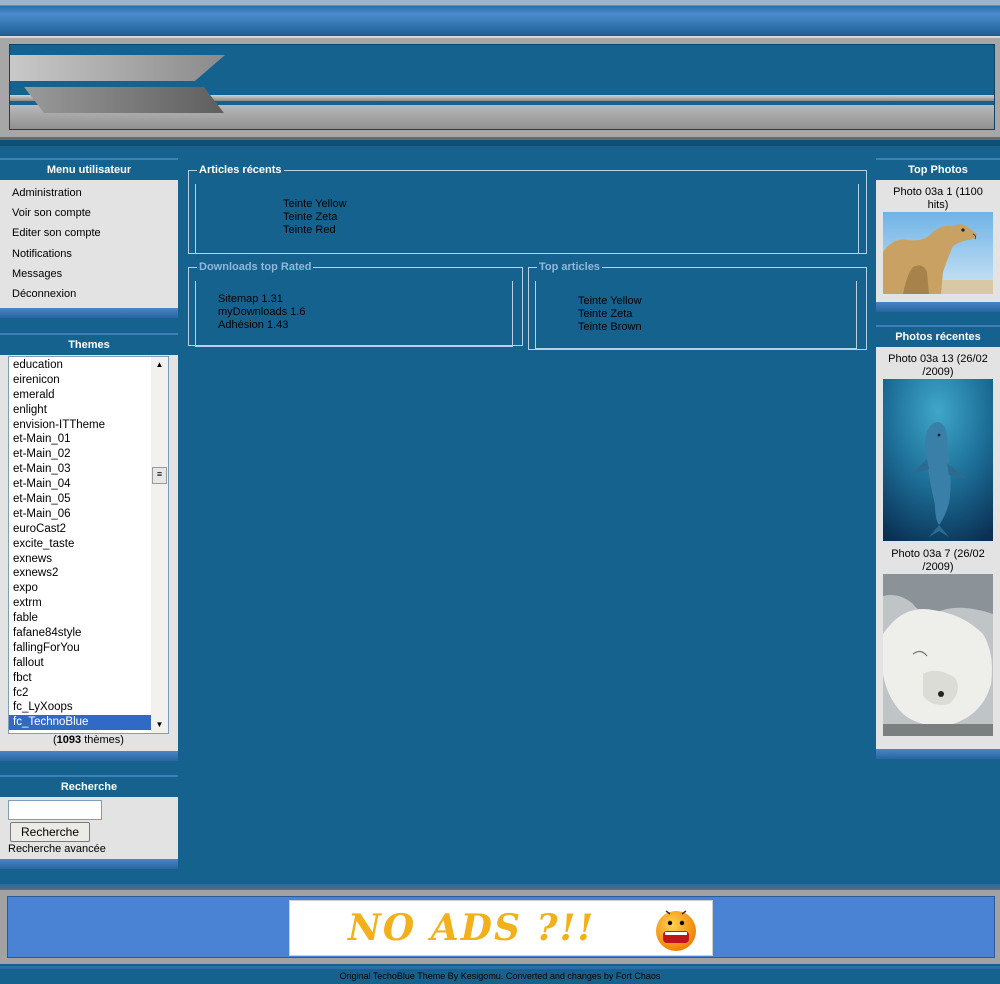 The height and width of the screenshot is (984, 1000). Describe the element at coordinates (81, 454) in the screenshot. I see `theme-option: et-Main_02` at that location.